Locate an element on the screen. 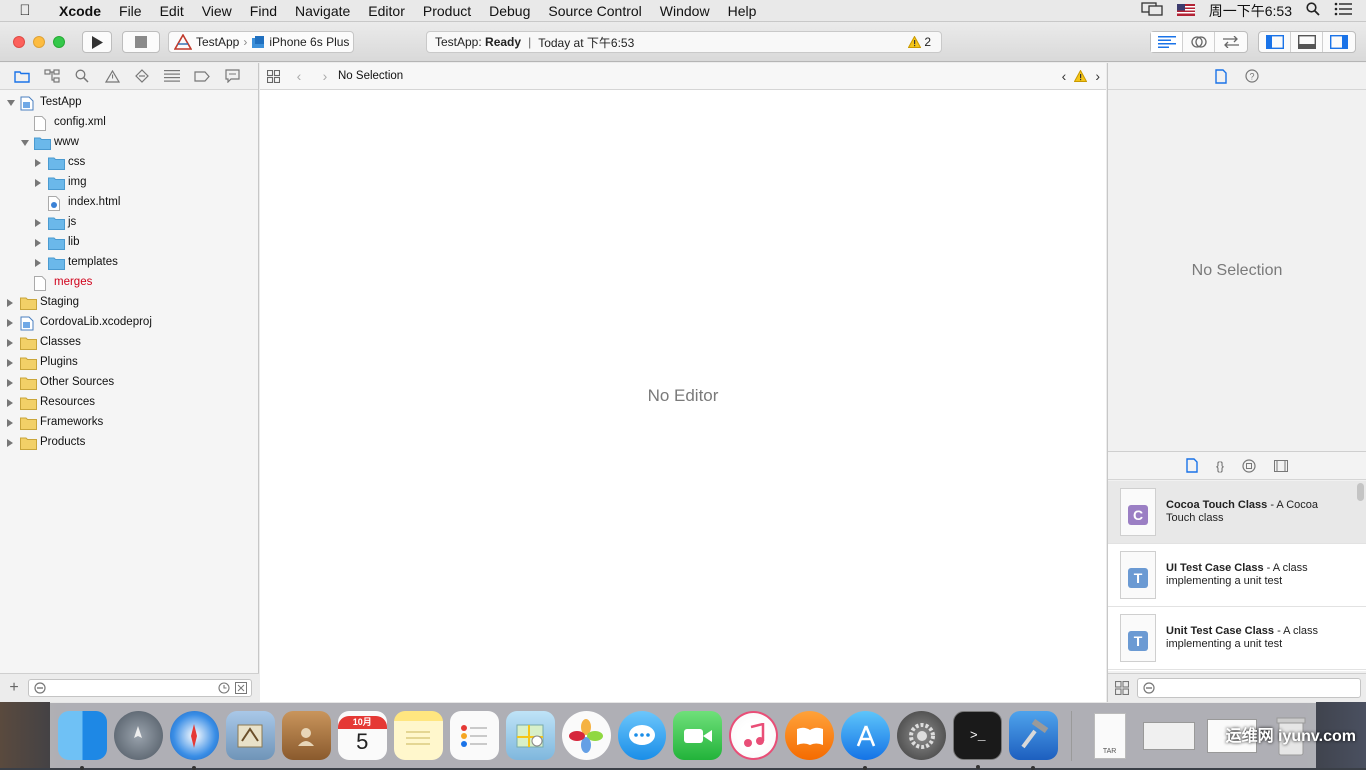 The height and width of the screenshot is (770, 1366). issue-navigator-tab is located at coordinates (112, 76).